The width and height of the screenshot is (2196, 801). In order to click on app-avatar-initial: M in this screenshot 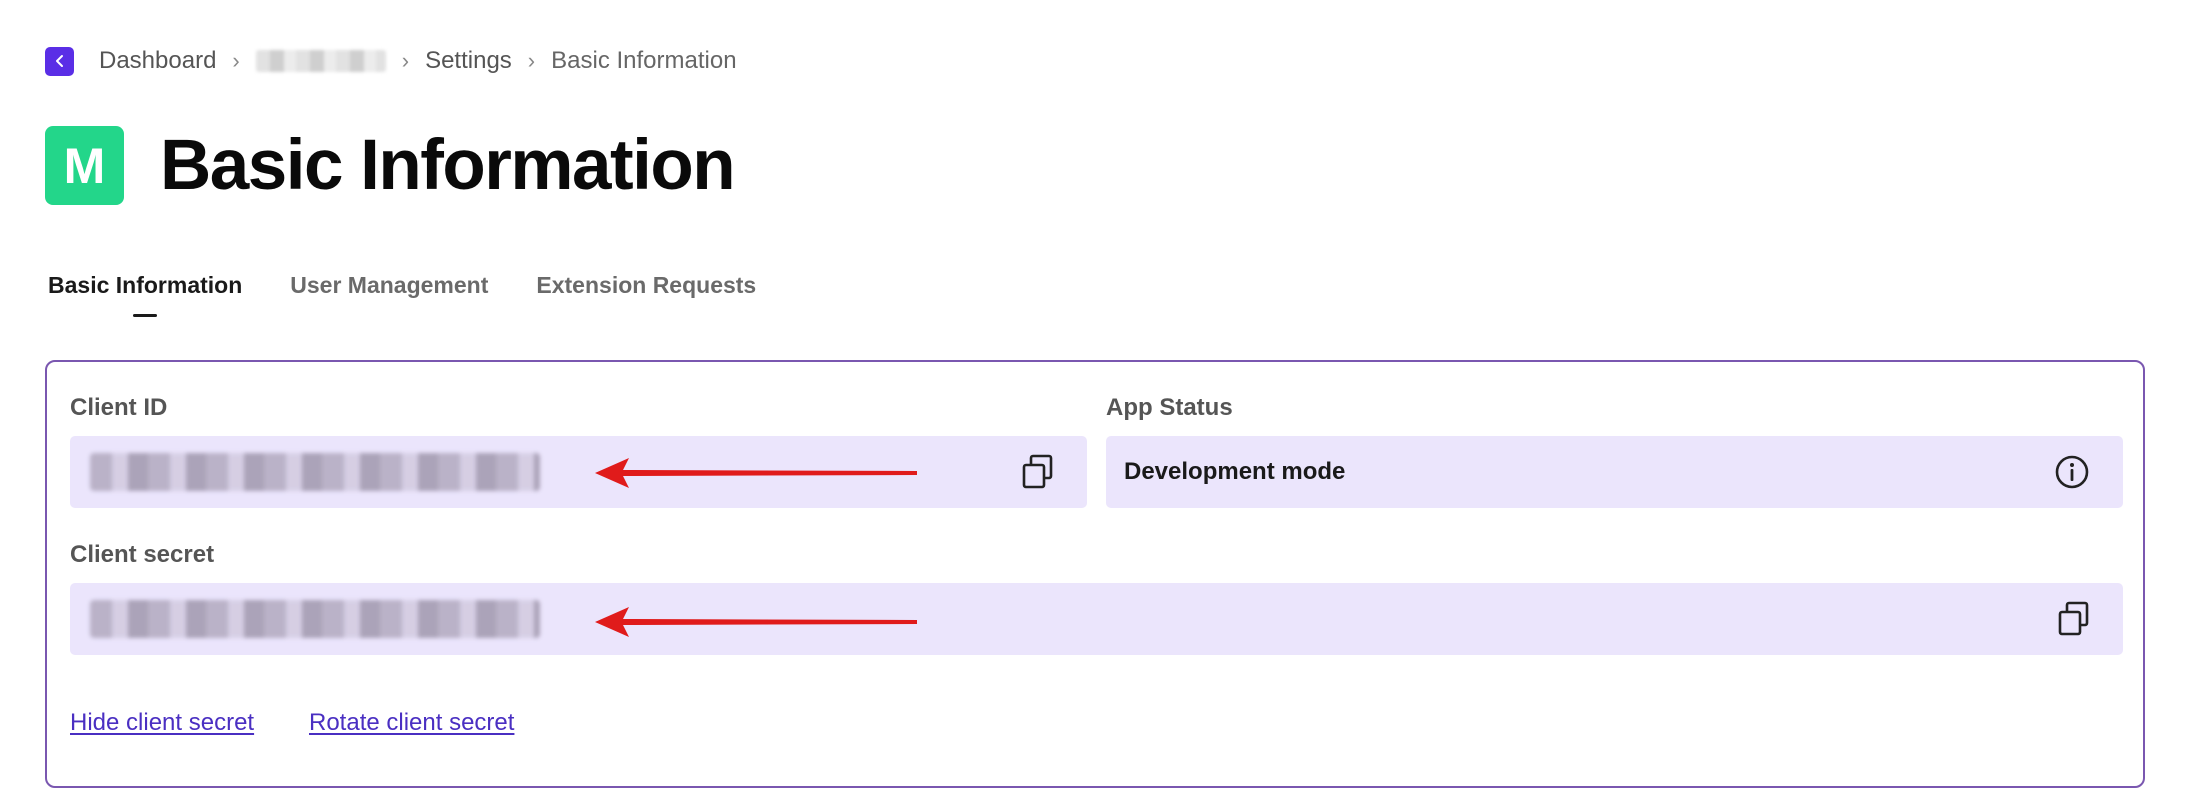, I will do `click(84, 165)`.